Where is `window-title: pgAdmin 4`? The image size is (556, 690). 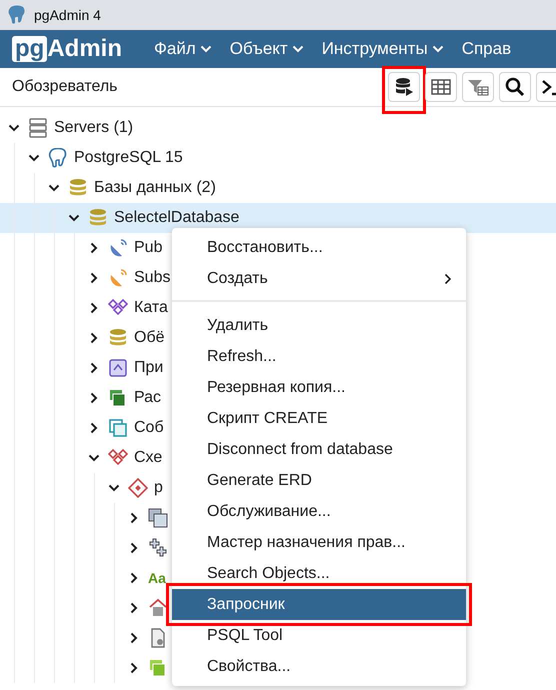 window-title: pgAdmin 4 is located at coordinates (67, 15).